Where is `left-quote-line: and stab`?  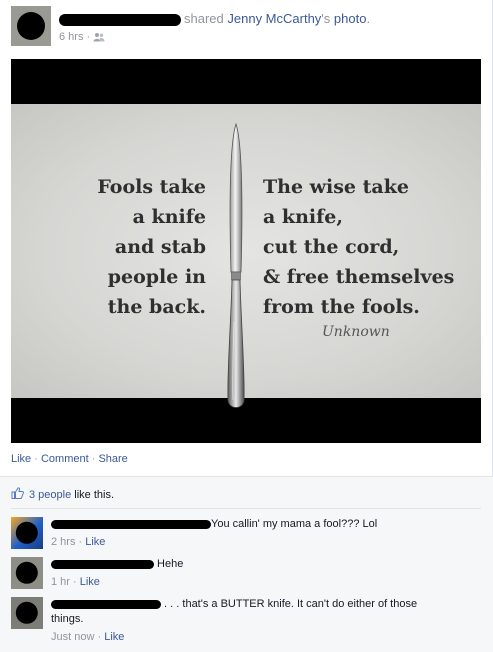
left-quote-line: and stab is located at coordinates (160, 247).